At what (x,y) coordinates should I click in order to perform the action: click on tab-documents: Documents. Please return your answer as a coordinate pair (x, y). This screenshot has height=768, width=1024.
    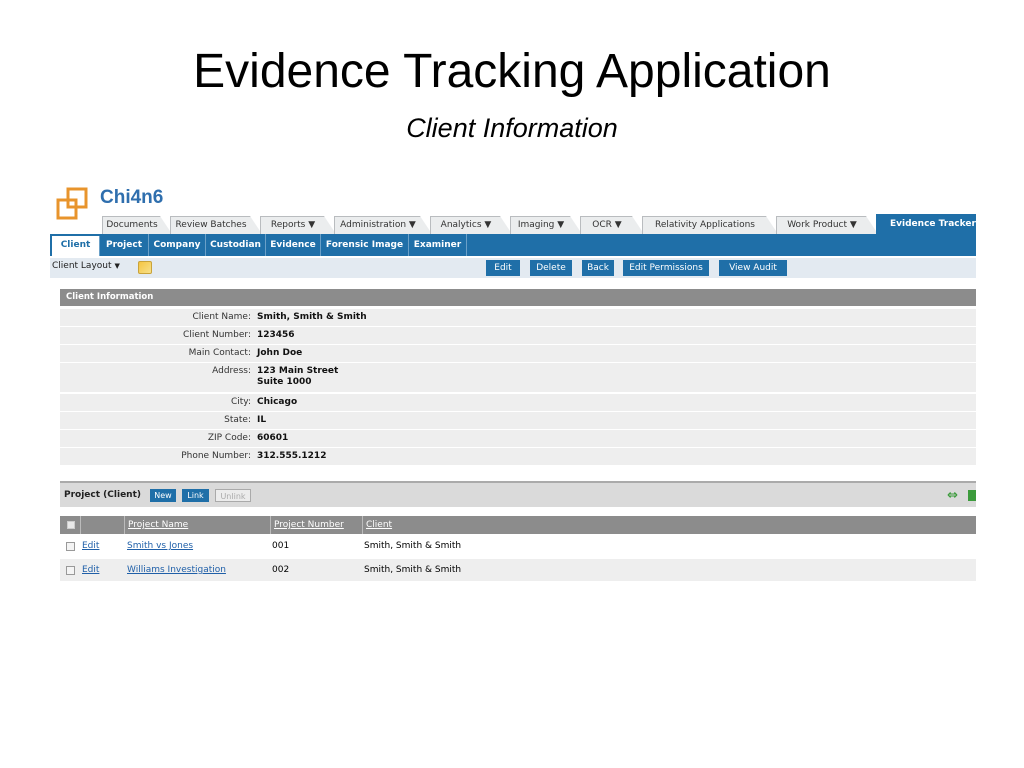
    Looking at the image, I should click on (137, 225).